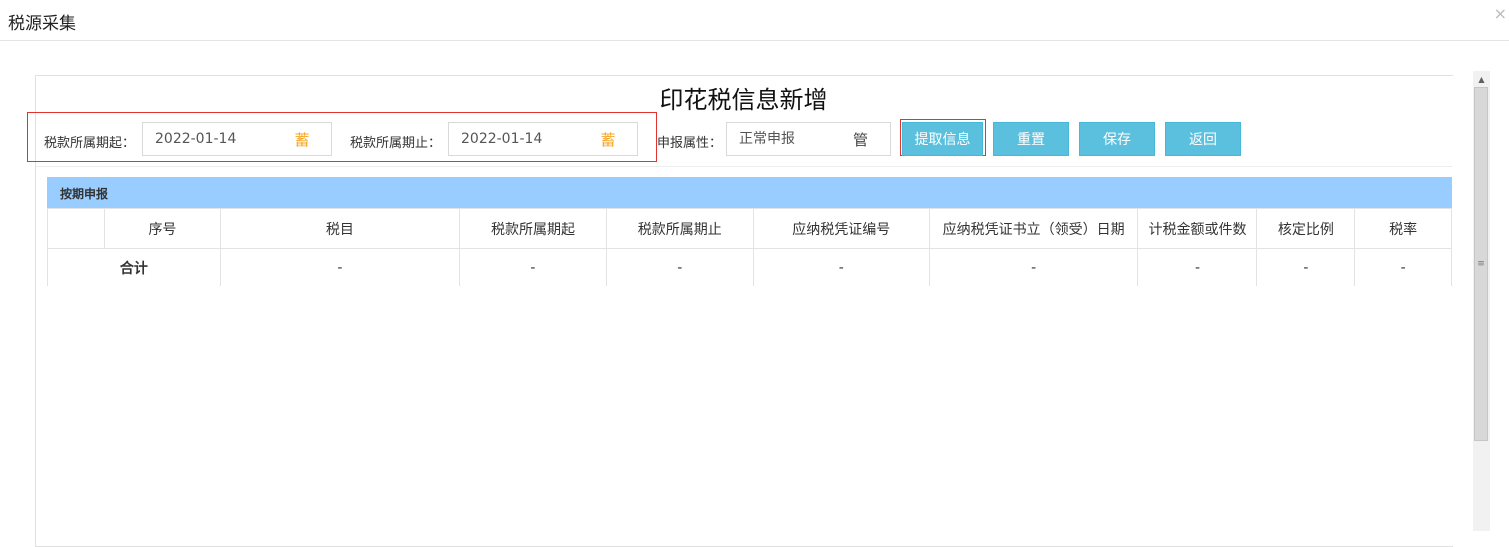 Image resolution: width=1509 pixels, height=547 pixels. I want to click on form-divider, so click(744, 166).